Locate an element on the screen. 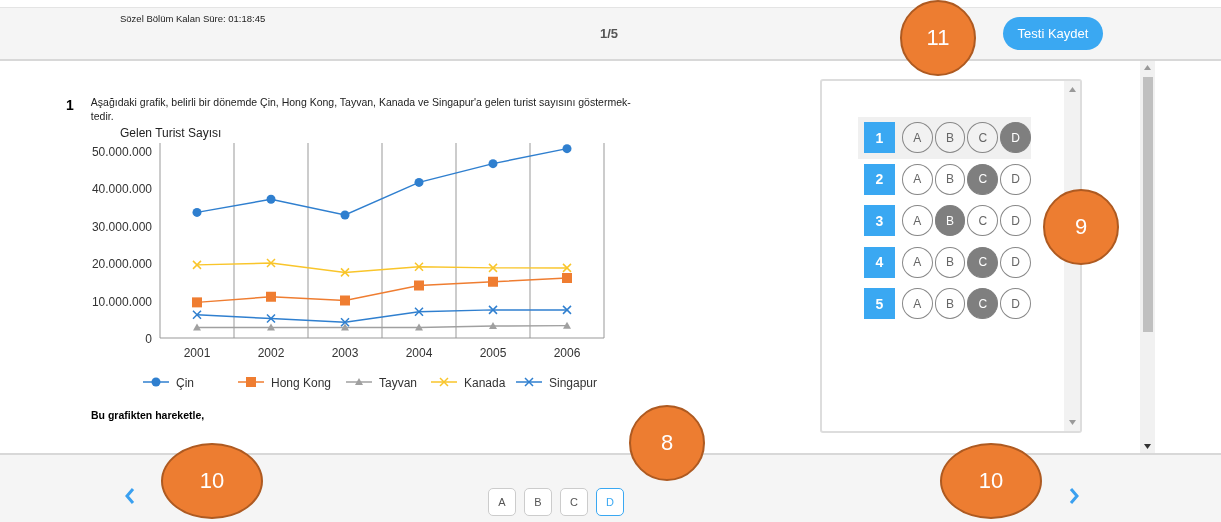  question-number-badge: 1 is located at coordinates (879, 138).